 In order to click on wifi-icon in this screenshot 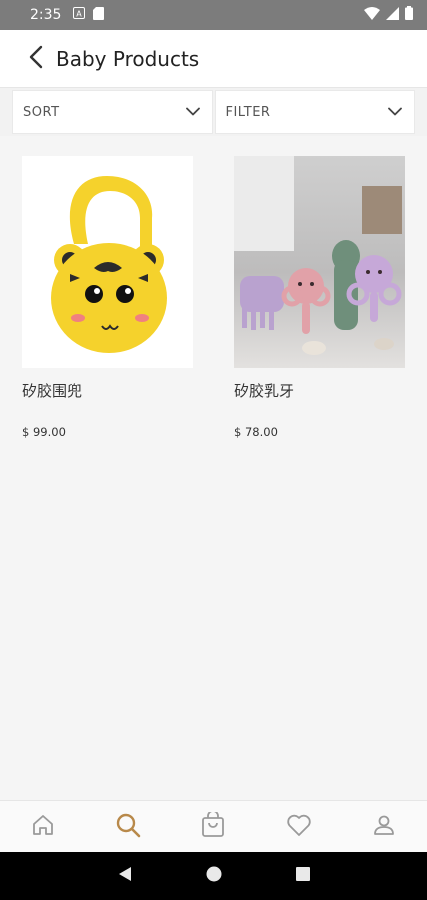, I will do `click(372, 15)`.